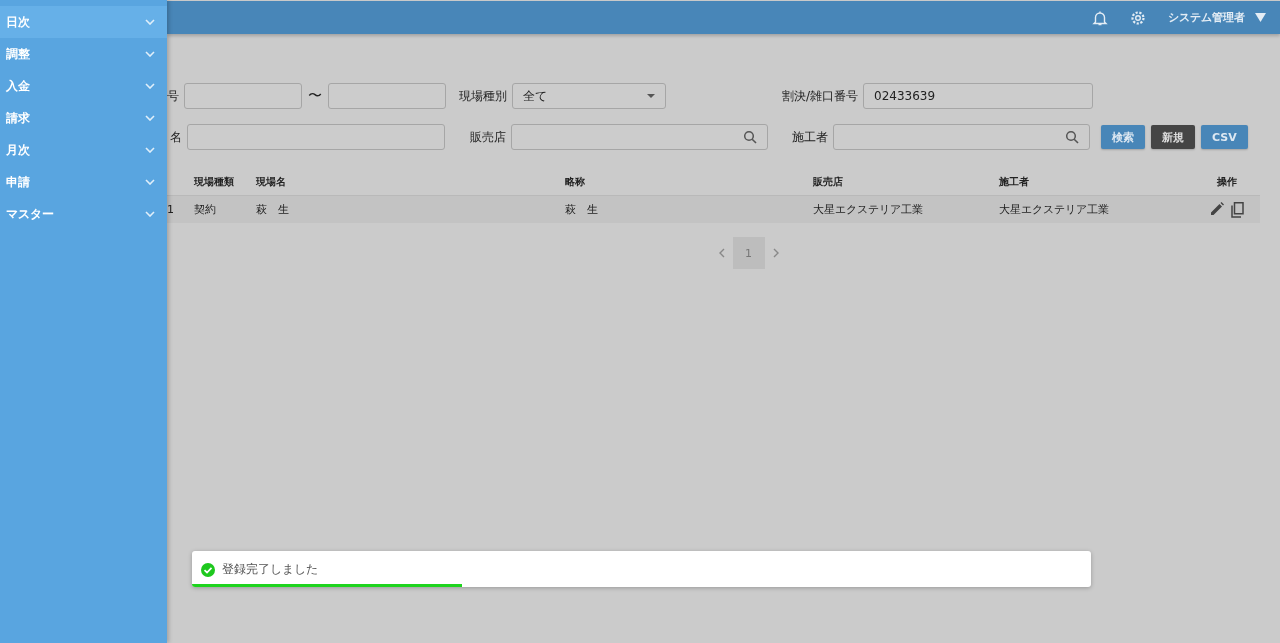 The height and width of the screenshot is (643, 1280). Describe the element at coordinates (208, 569) in the screenshot. I see `check-circle-icon` at that location.